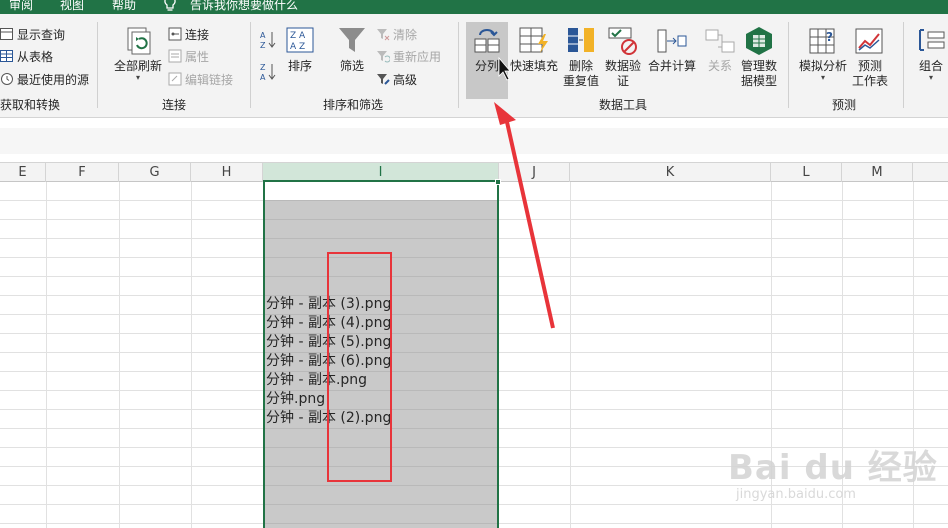 The width and height of the screenshot is (948, 528). Describe the element at coordinates (759, 81) in the screenshot. I see `manage-data-model-label-2: 据模型` at that location.